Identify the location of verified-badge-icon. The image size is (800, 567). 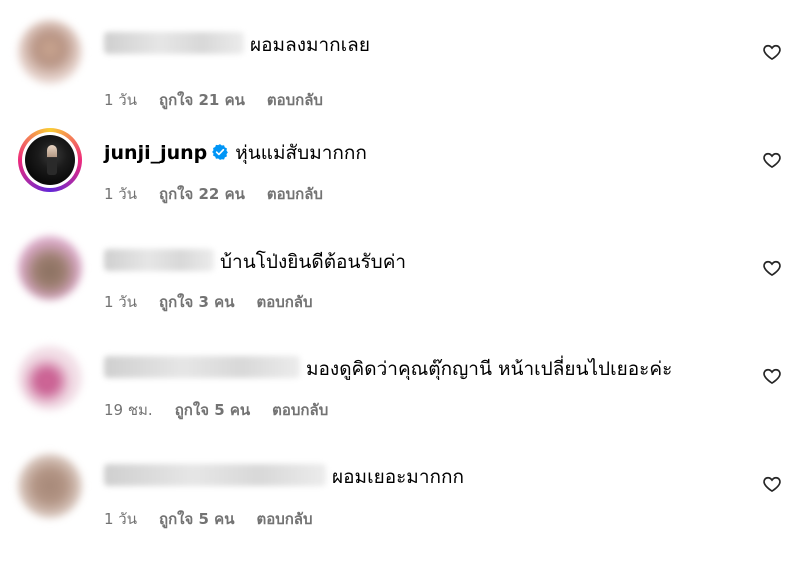
(220, 152).